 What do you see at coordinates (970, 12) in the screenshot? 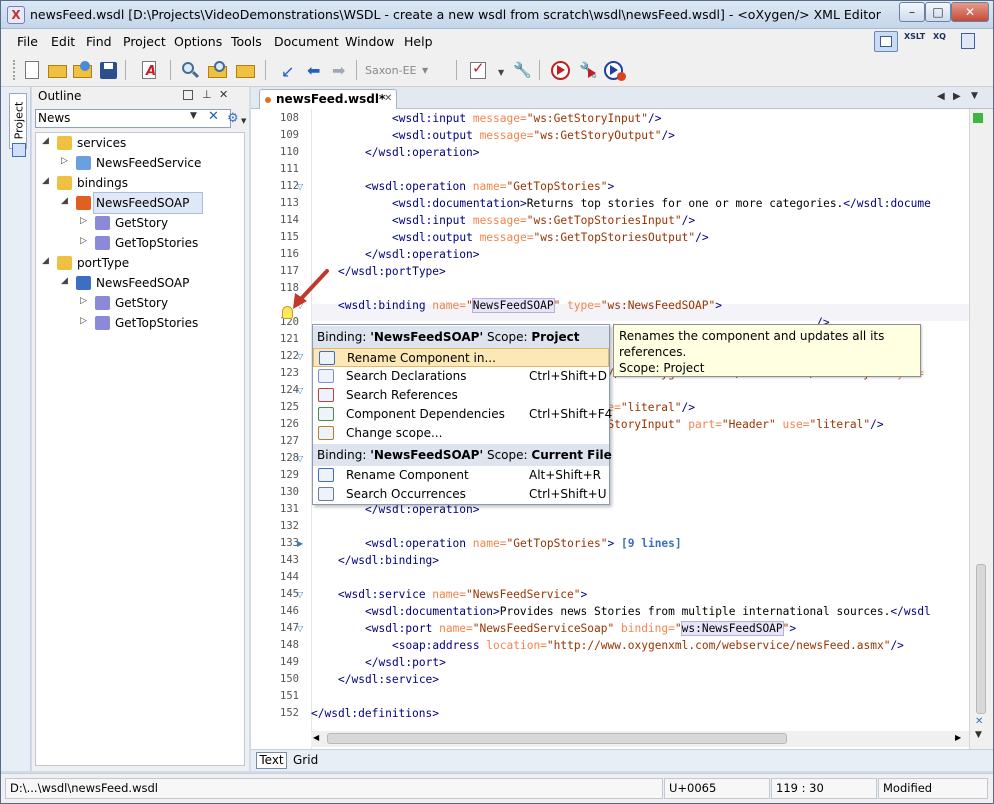
I see `close-button: ✕` at bounding box center [970, 12].